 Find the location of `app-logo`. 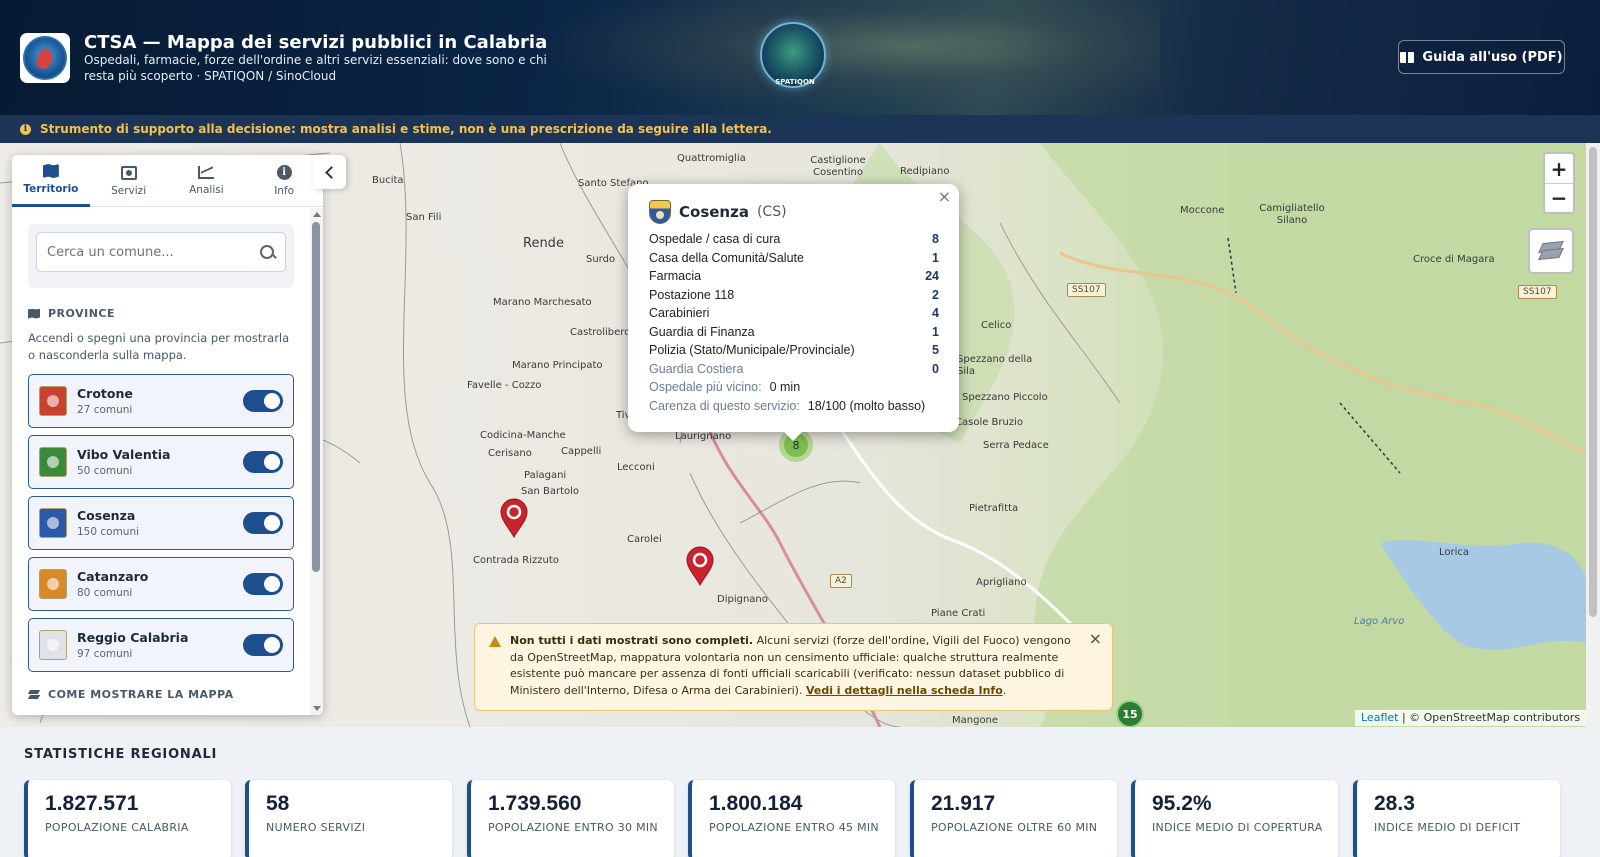

app-logo is located at coordinates (45, 58).